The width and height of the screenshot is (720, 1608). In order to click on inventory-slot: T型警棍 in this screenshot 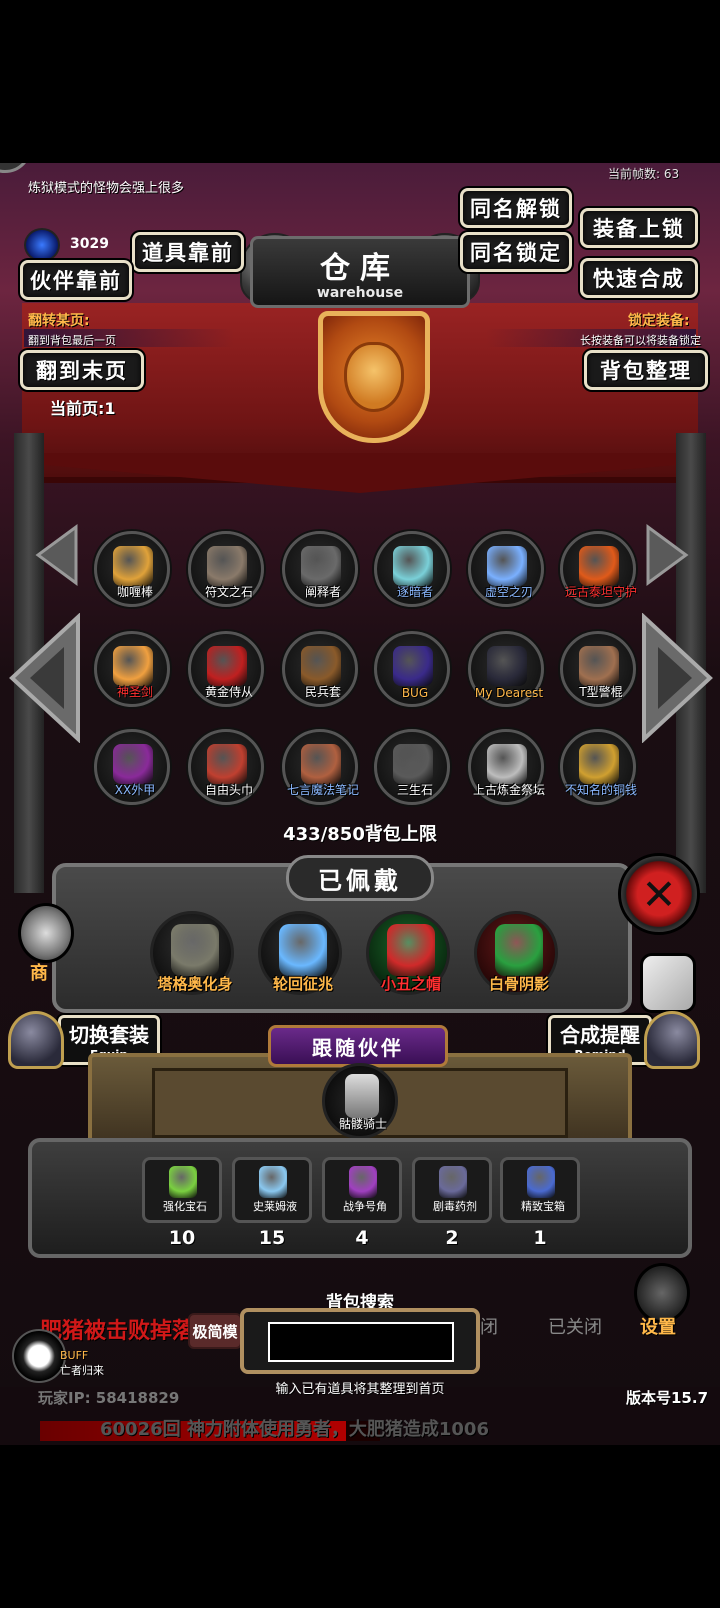, I will do `click(598, 669)`.